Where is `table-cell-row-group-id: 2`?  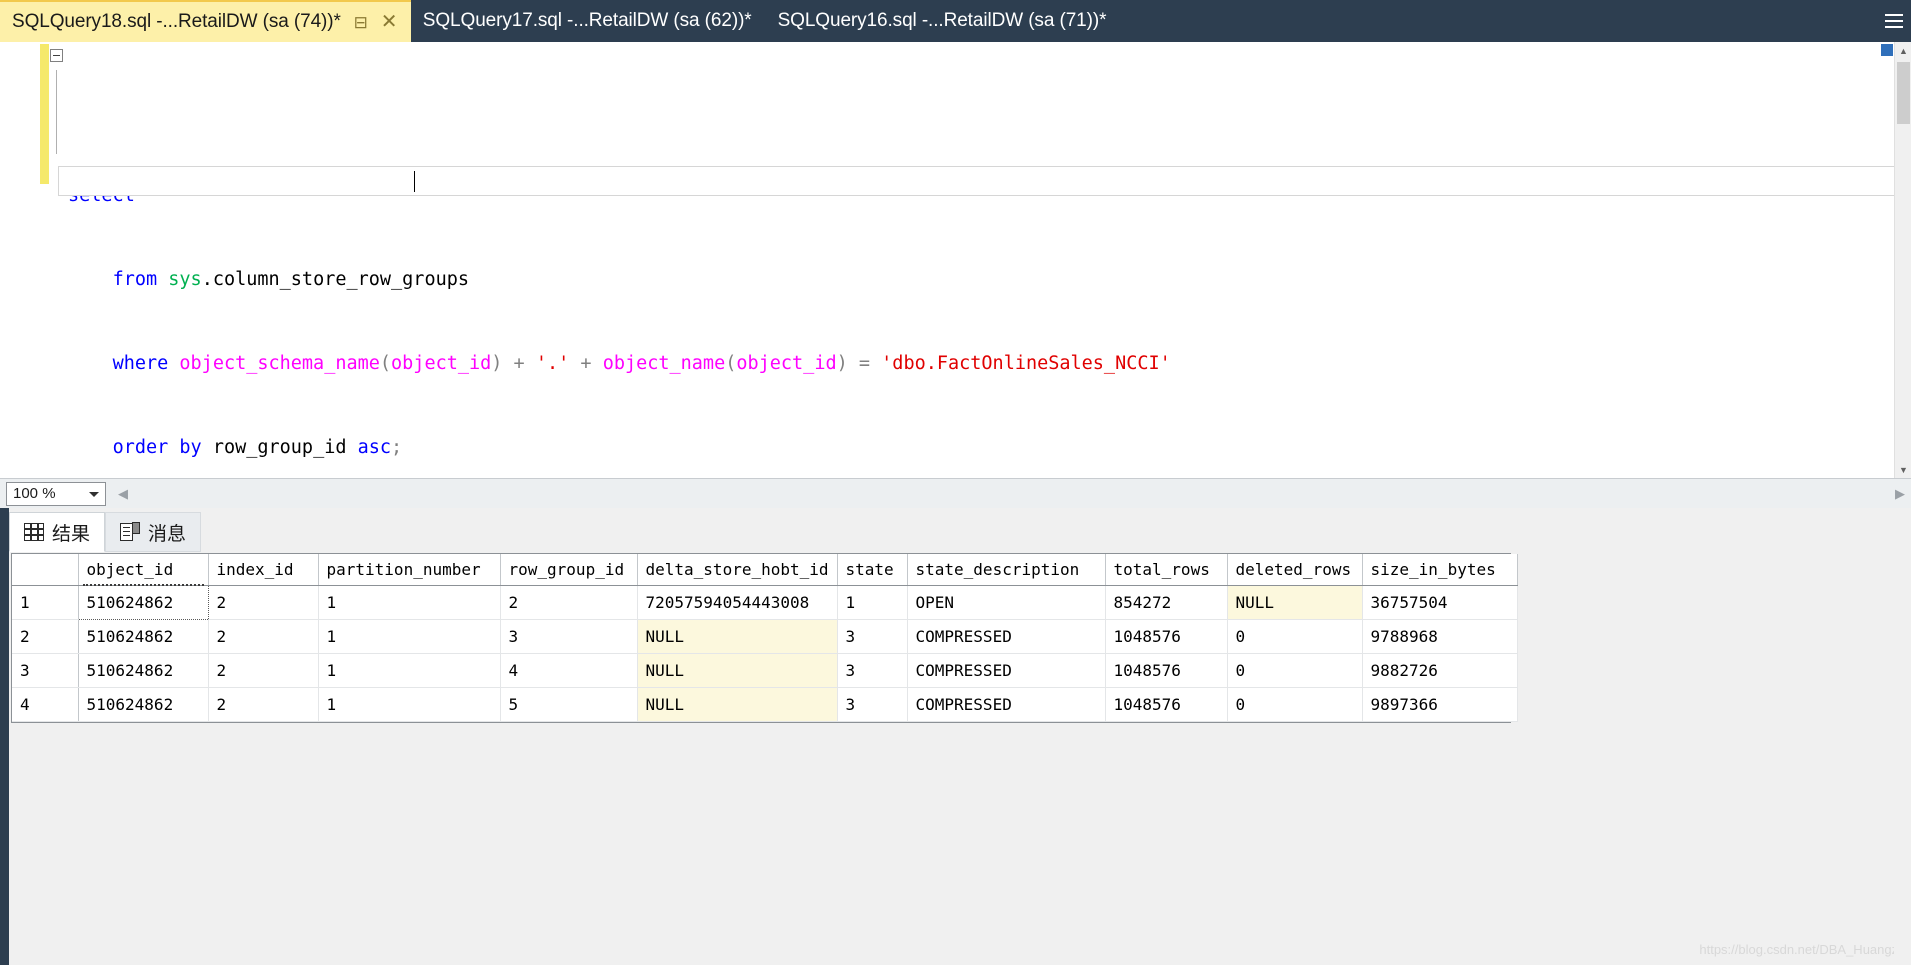 table-cell-row-group-id: 2 is located at coordinates (569, 602).